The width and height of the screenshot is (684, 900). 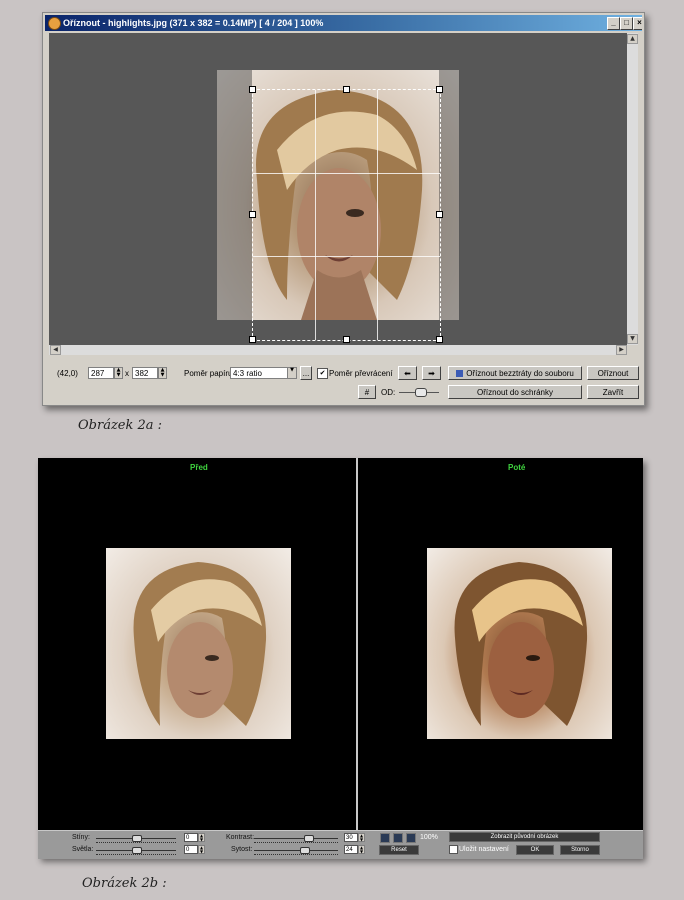 I want to click on grid-line-h2, so click(x=346, y=256).